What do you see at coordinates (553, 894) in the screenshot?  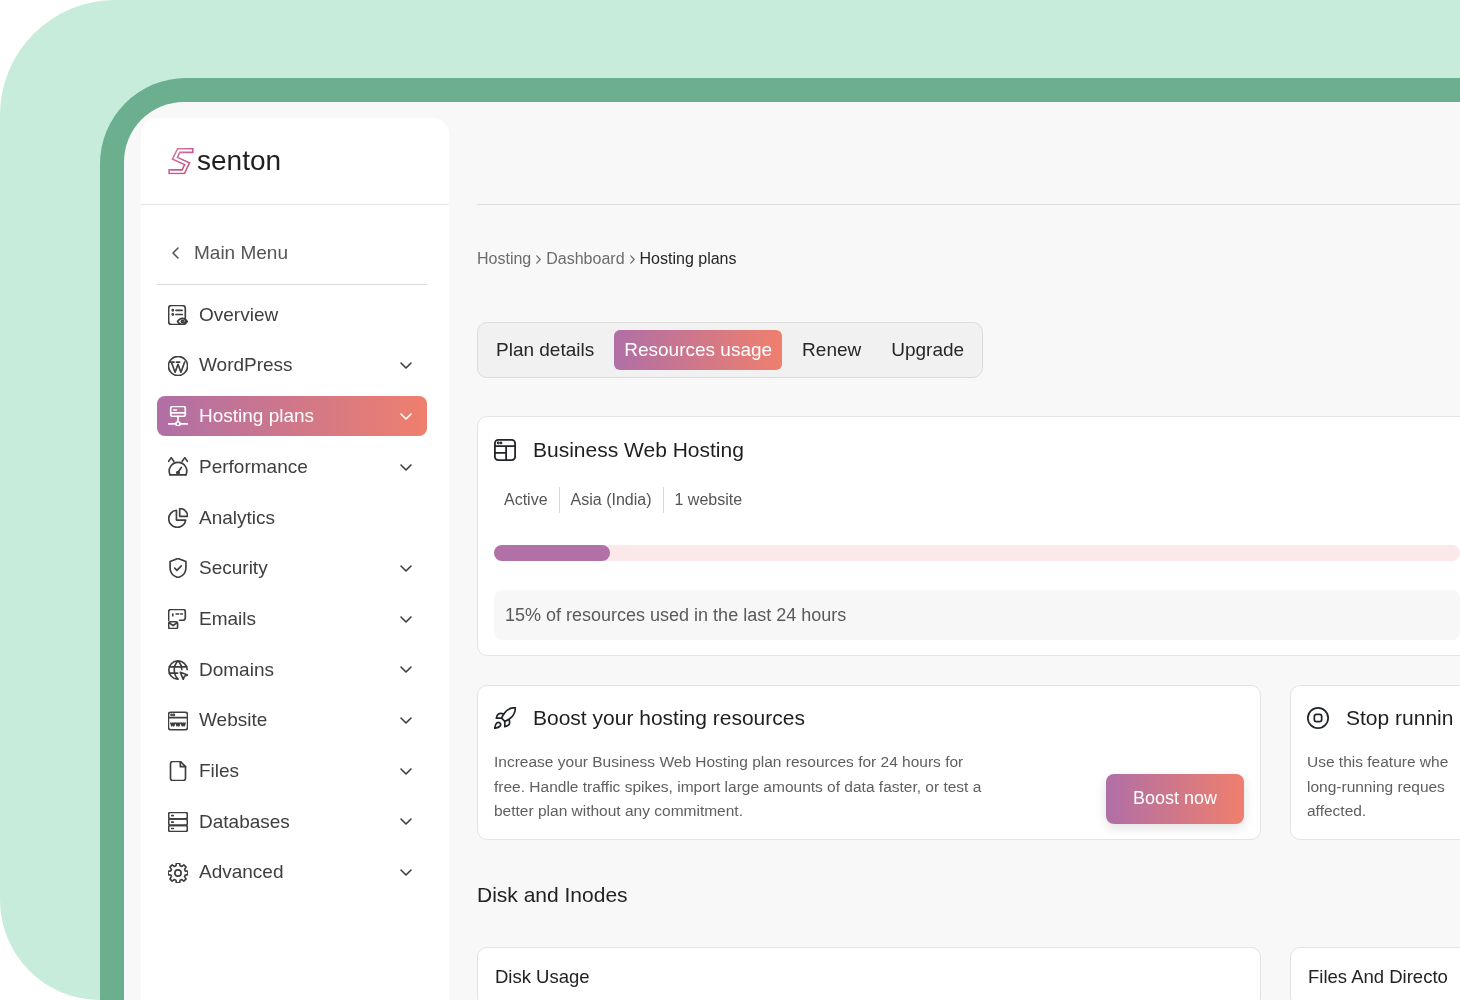 I see `section-heading: Disk and Inodes` at bounding box center [553, 894].